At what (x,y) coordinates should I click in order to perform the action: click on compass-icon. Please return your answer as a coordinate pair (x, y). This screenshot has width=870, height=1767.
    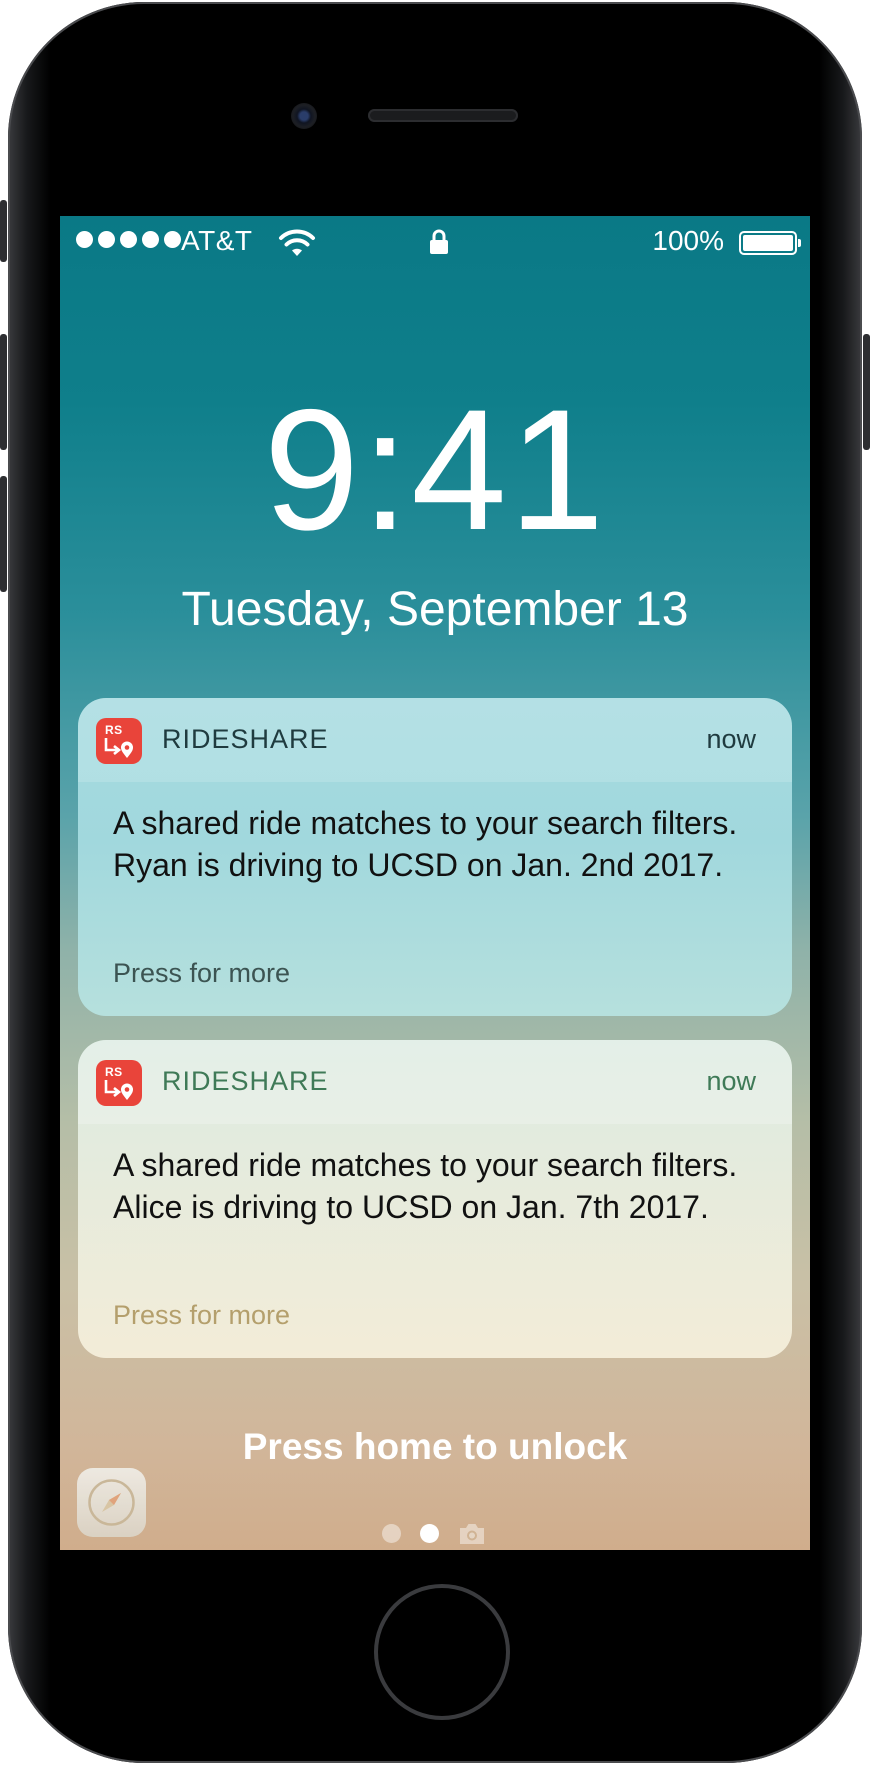
    Looking at the image, I should click on (111, 1502).